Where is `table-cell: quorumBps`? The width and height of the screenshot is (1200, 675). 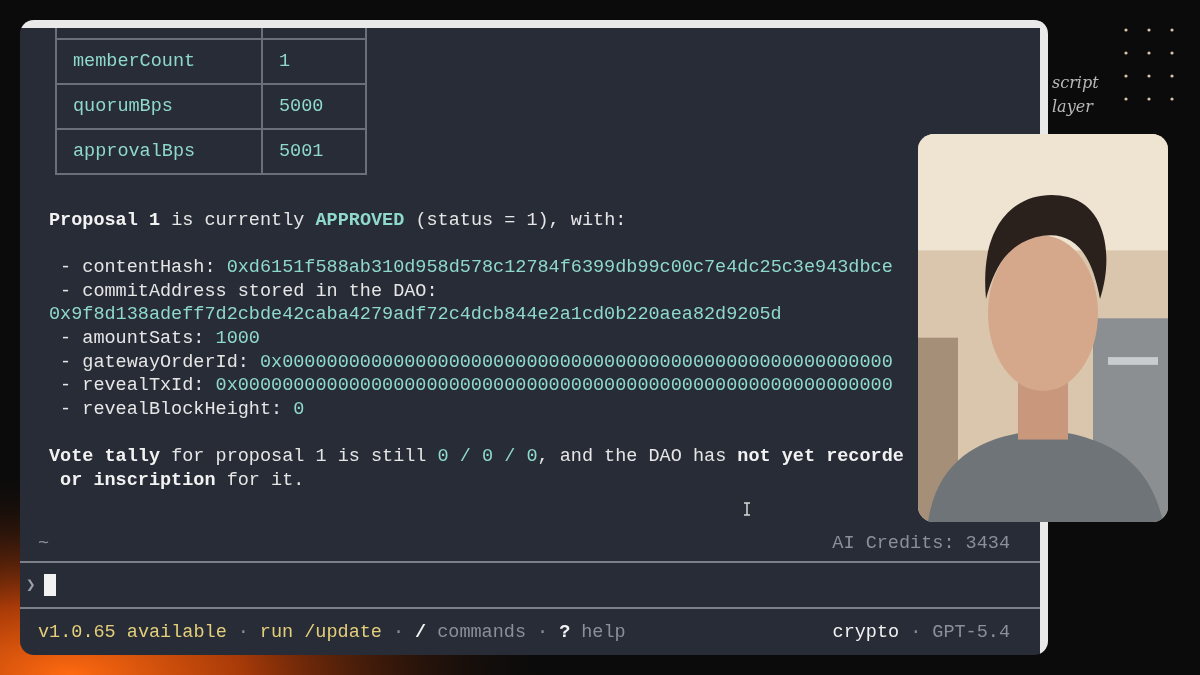 table-cell: quorumBps is located at coordinates (159, 106).